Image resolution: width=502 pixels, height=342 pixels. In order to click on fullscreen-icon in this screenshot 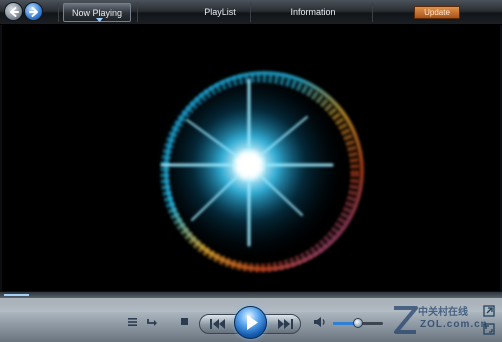, I will do `click(489, 329)`.